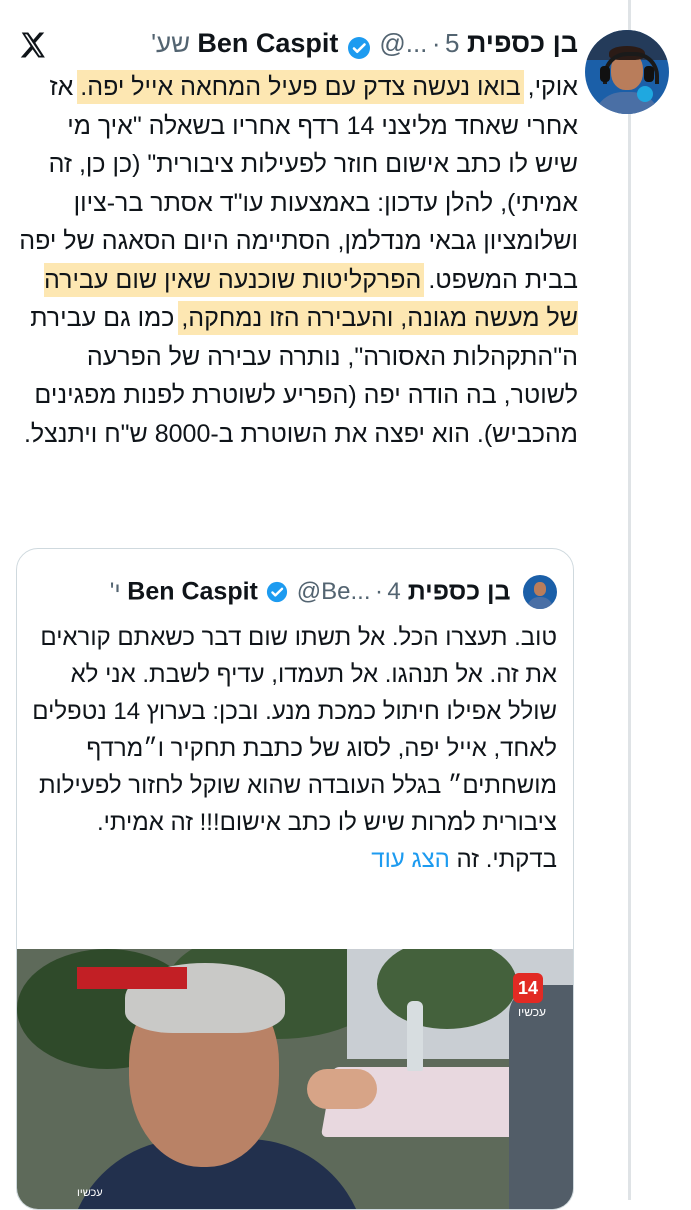 The height and width of the screenshot is (1210, 691). I want to click on highlighted-text: בואו נעשה צדק עם פעיל המחאה אייל יפה., so click(300, 87).